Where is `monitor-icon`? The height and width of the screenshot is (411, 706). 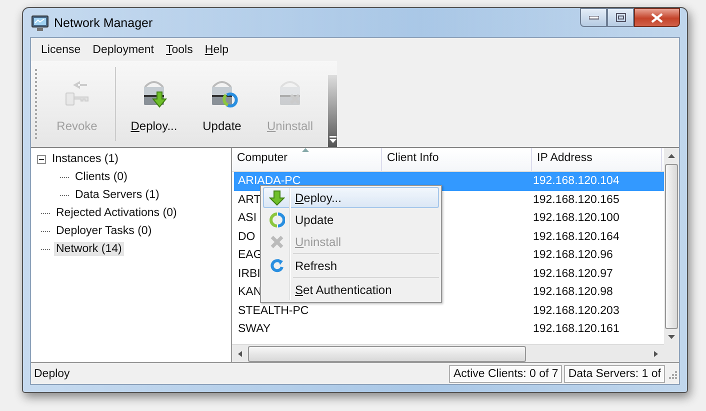
monitor-icon is located at coordinates (40, 23).